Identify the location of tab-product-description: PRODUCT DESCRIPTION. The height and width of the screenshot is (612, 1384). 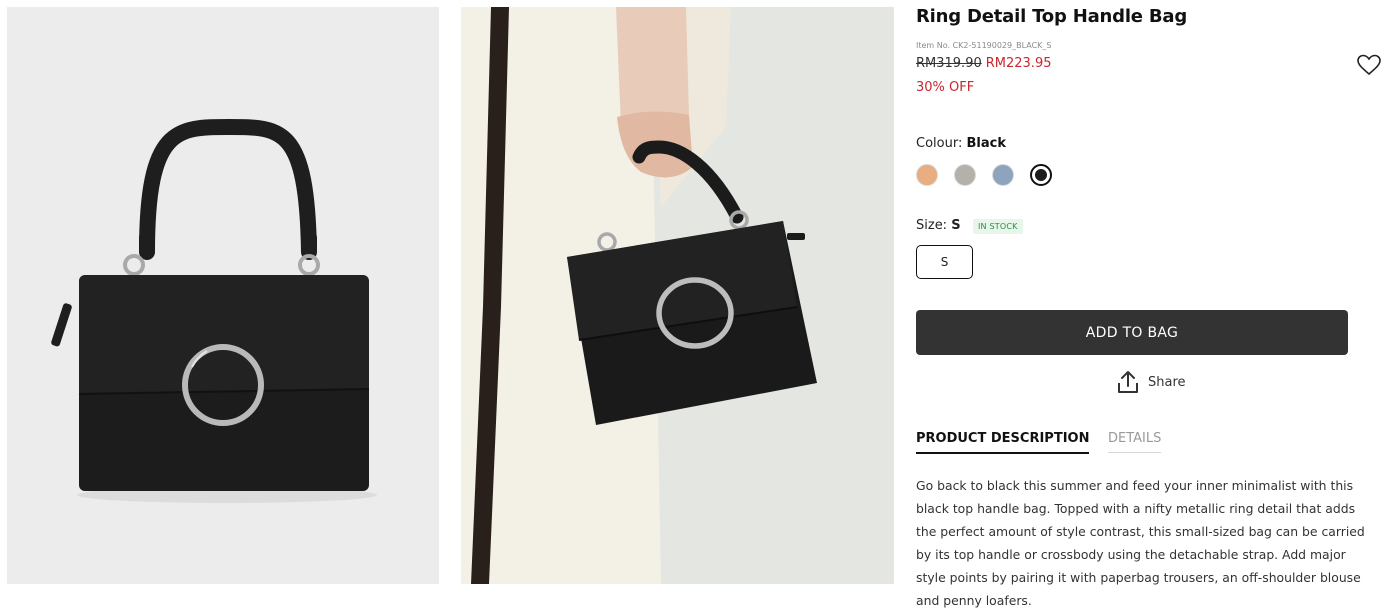
(1003, 442).